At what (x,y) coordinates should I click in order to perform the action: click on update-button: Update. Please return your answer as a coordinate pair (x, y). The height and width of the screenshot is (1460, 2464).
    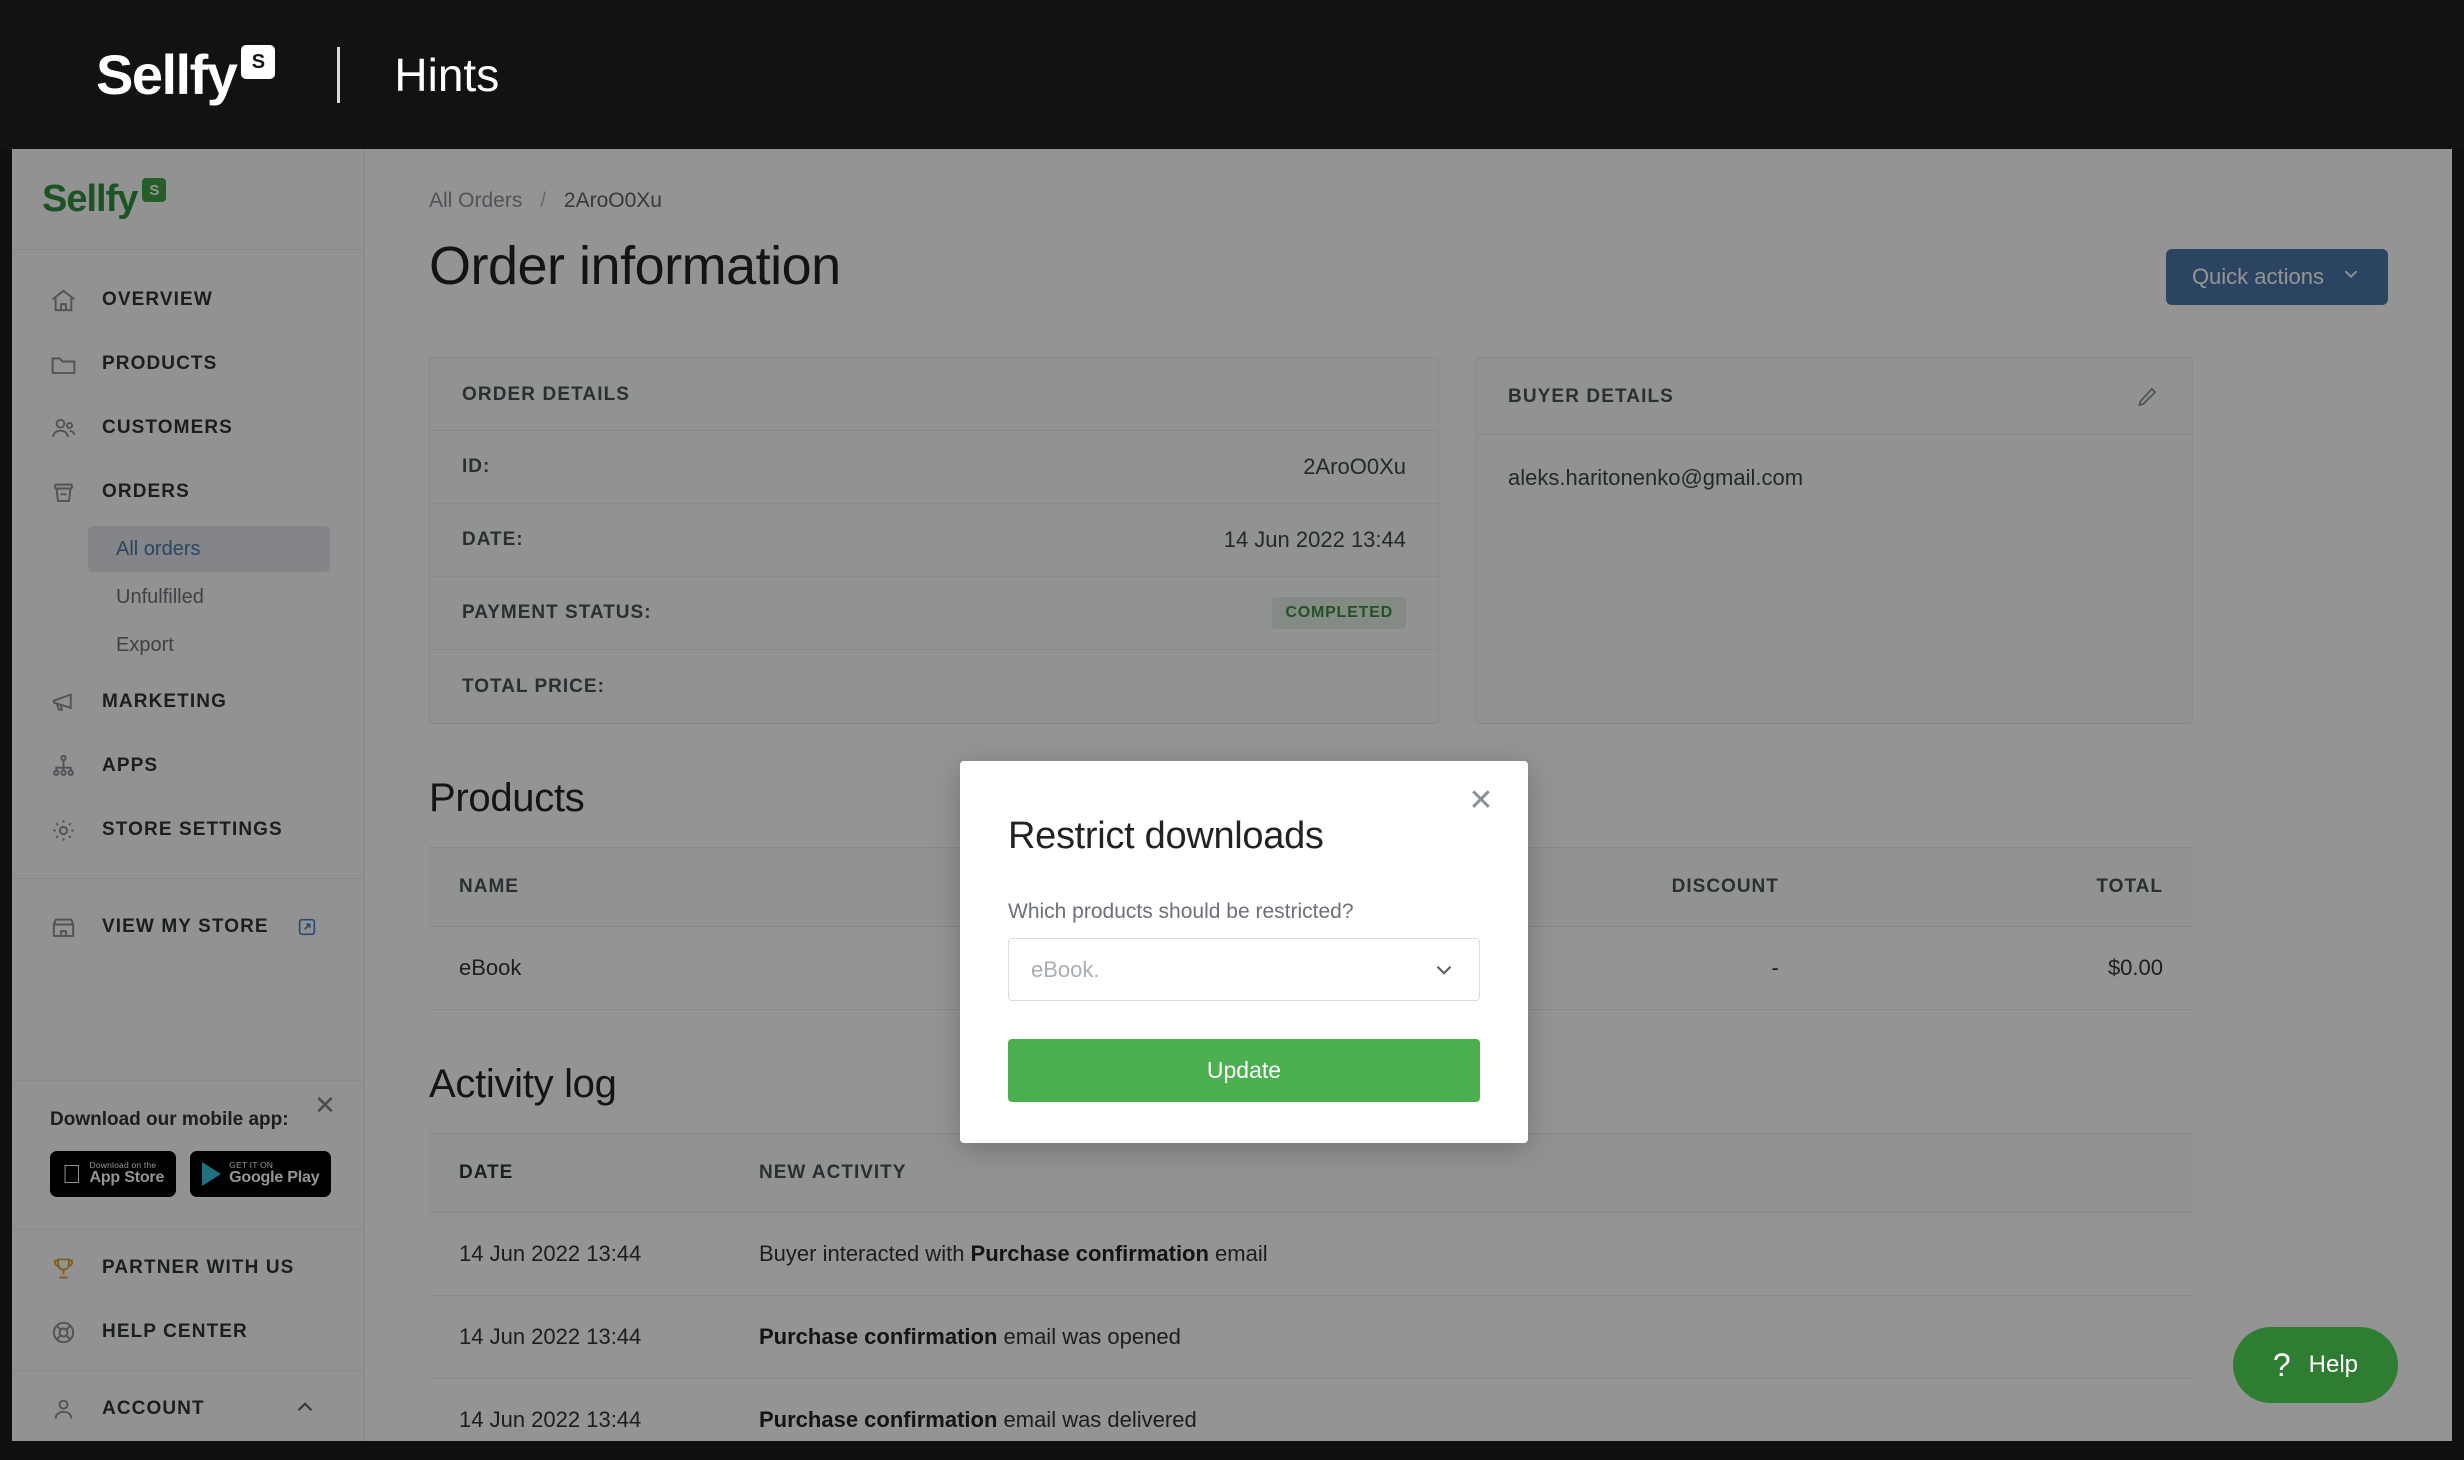
    Looking at the image, I should click on (1244, 1070).